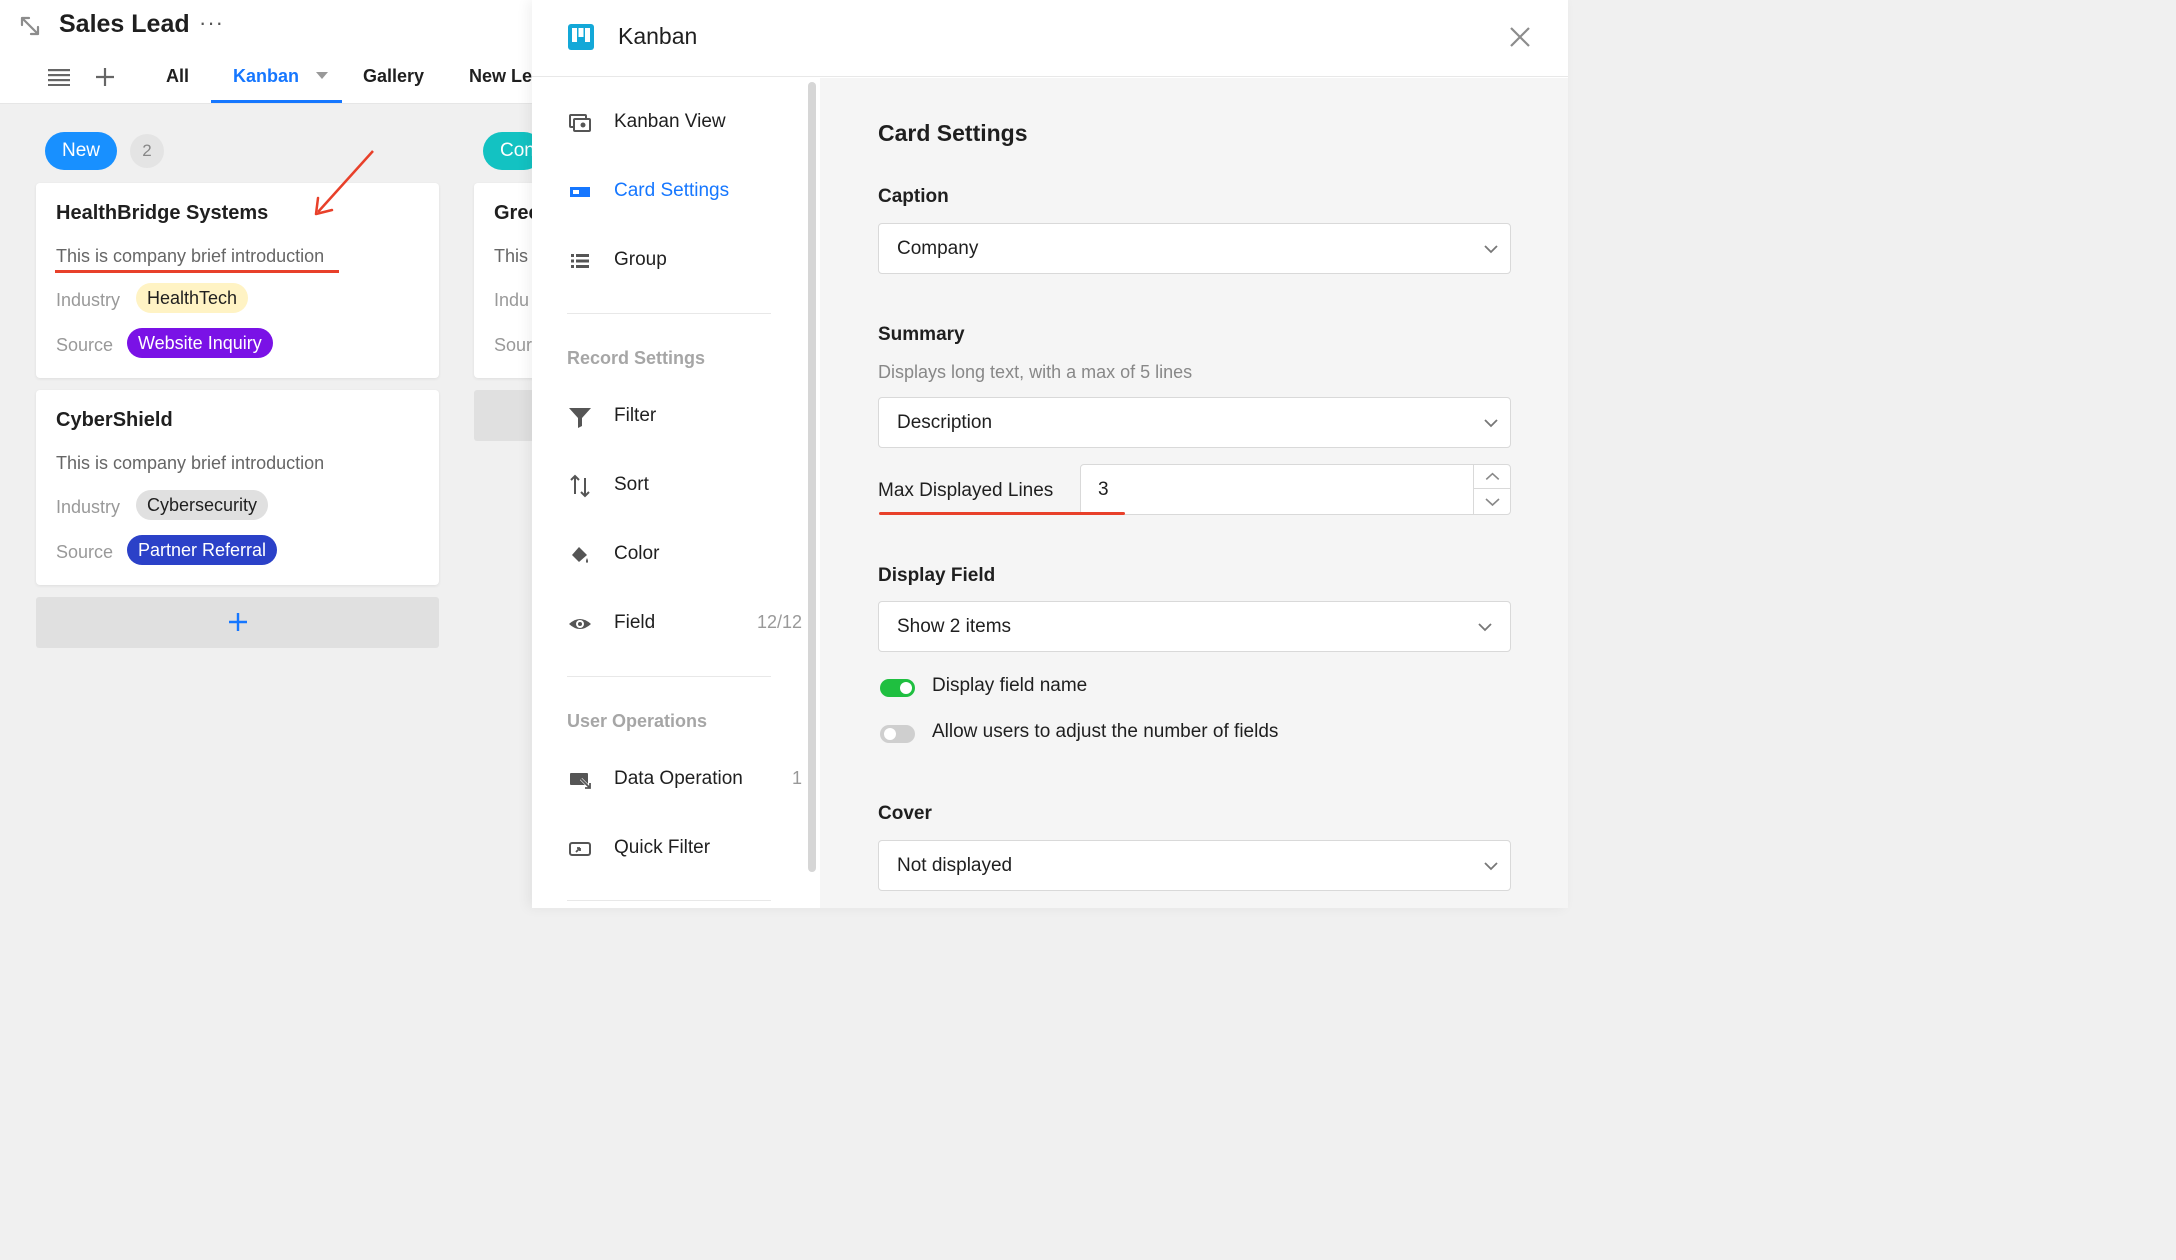 Image resolution: width=2176 pixels, height=1260 pixels. Describe the element at coordinates (636, 358) in the screenshot. I see `section-record-settings: Record Settings` at that location.